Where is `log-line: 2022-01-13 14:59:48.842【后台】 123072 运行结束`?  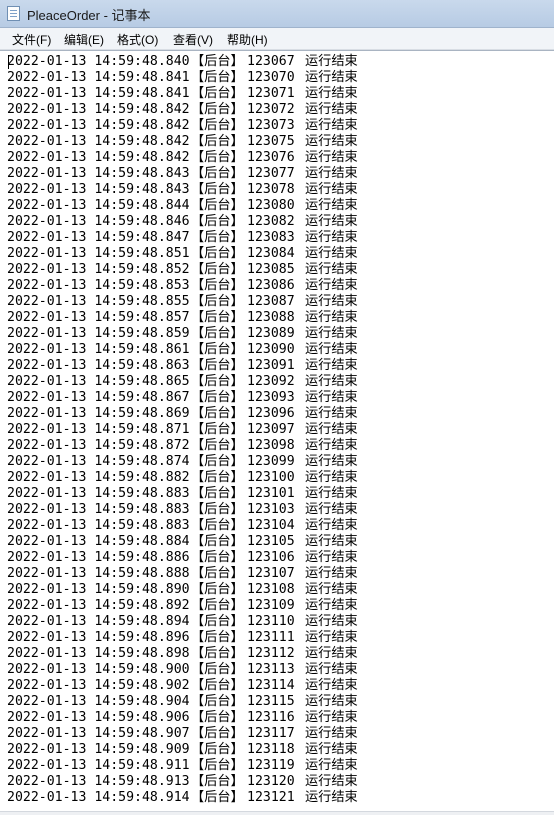
log-line: 2022-01-13 14:59:48.842【后台】 123072 运行结束 is located at coordinates (182, 110).